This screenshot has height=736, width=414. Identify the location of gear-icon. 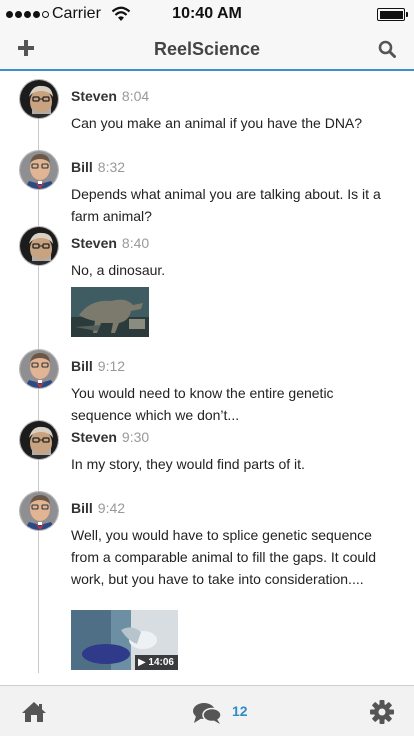
(382, 712).